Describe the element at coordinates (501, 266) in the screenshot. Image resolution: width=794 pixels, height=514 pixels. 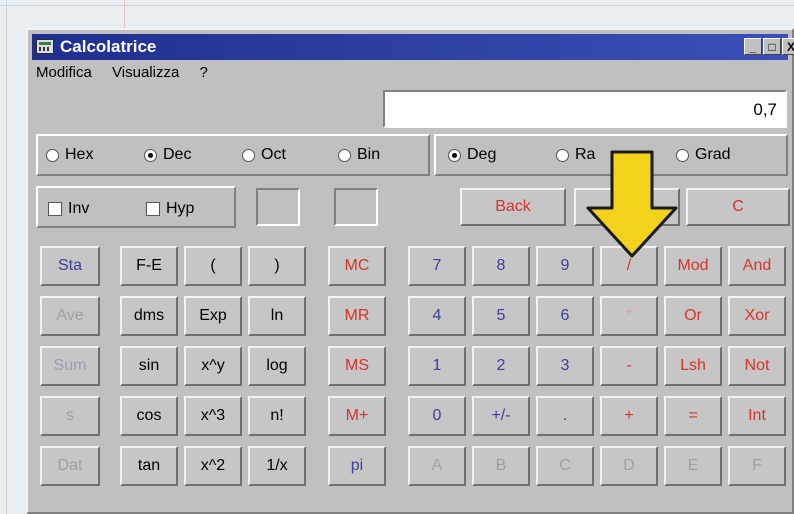
I see `digit-8-button: 8` at that location.